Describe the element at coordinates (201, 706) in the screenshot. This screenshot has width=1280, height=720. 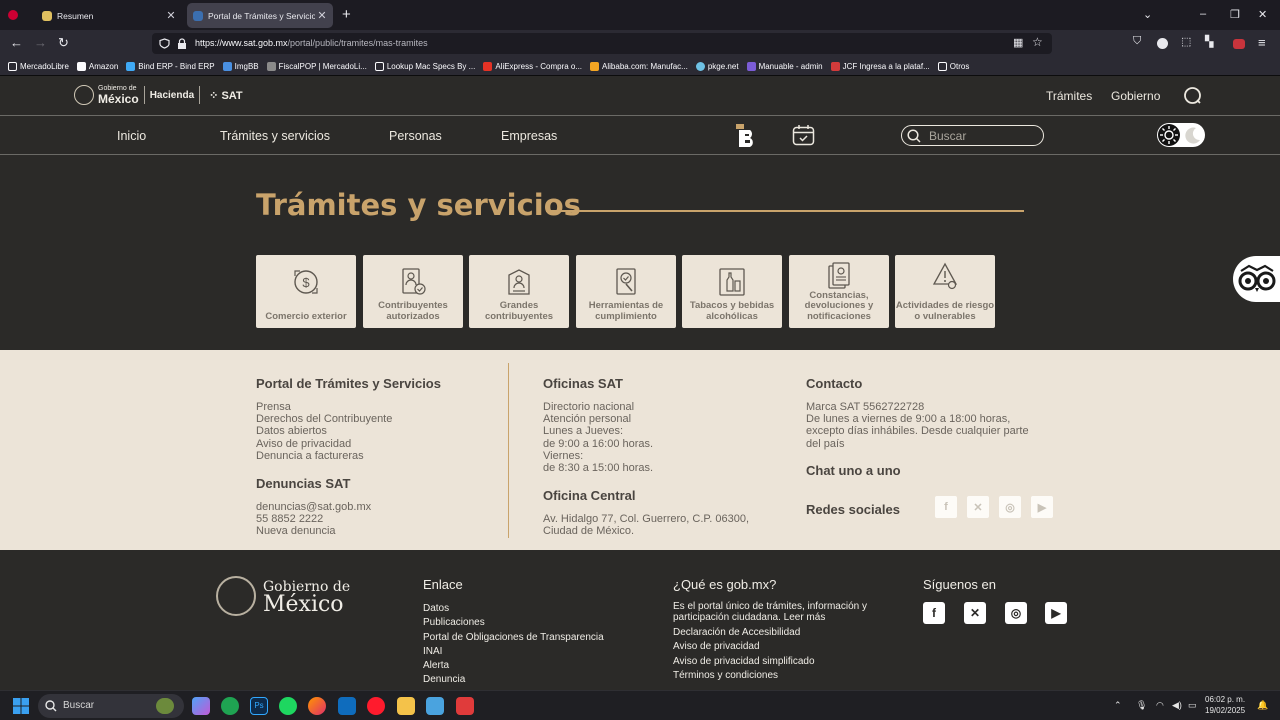
I see `copilot-icon` at that location.